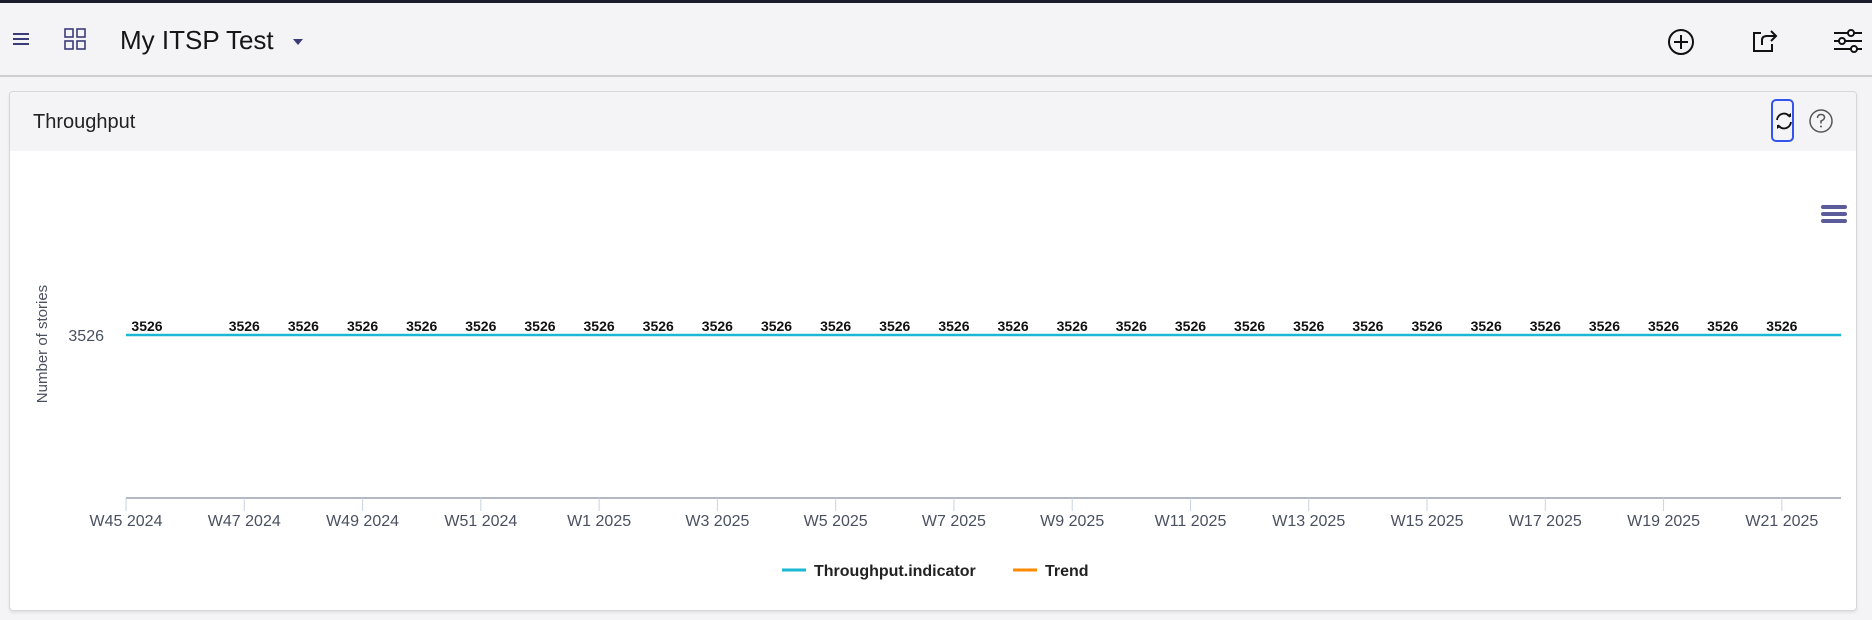  I want to click on x-tick-label: W21 2025, so click(1781, 521).